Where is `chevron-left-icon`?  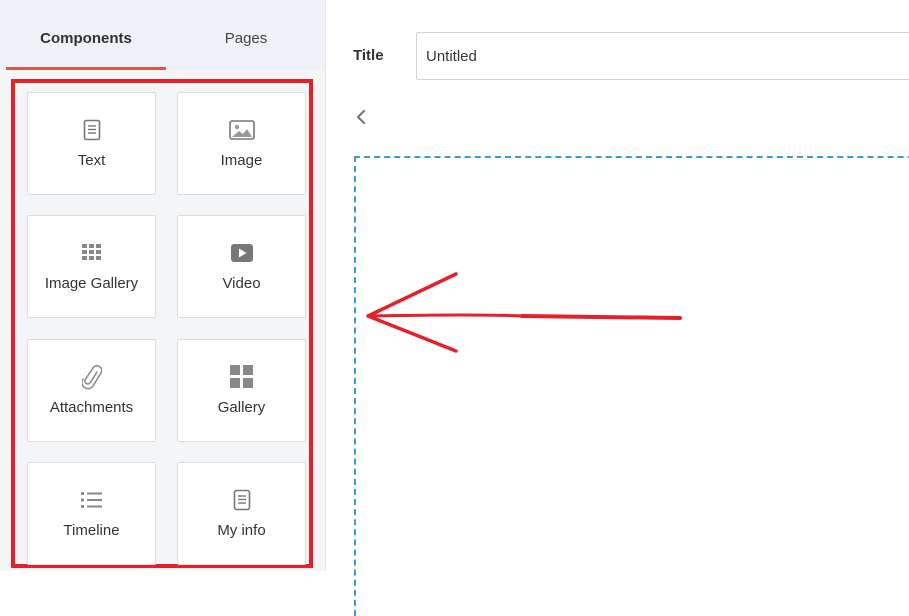 chevron-left-icon is located at coordinates (361, 117).